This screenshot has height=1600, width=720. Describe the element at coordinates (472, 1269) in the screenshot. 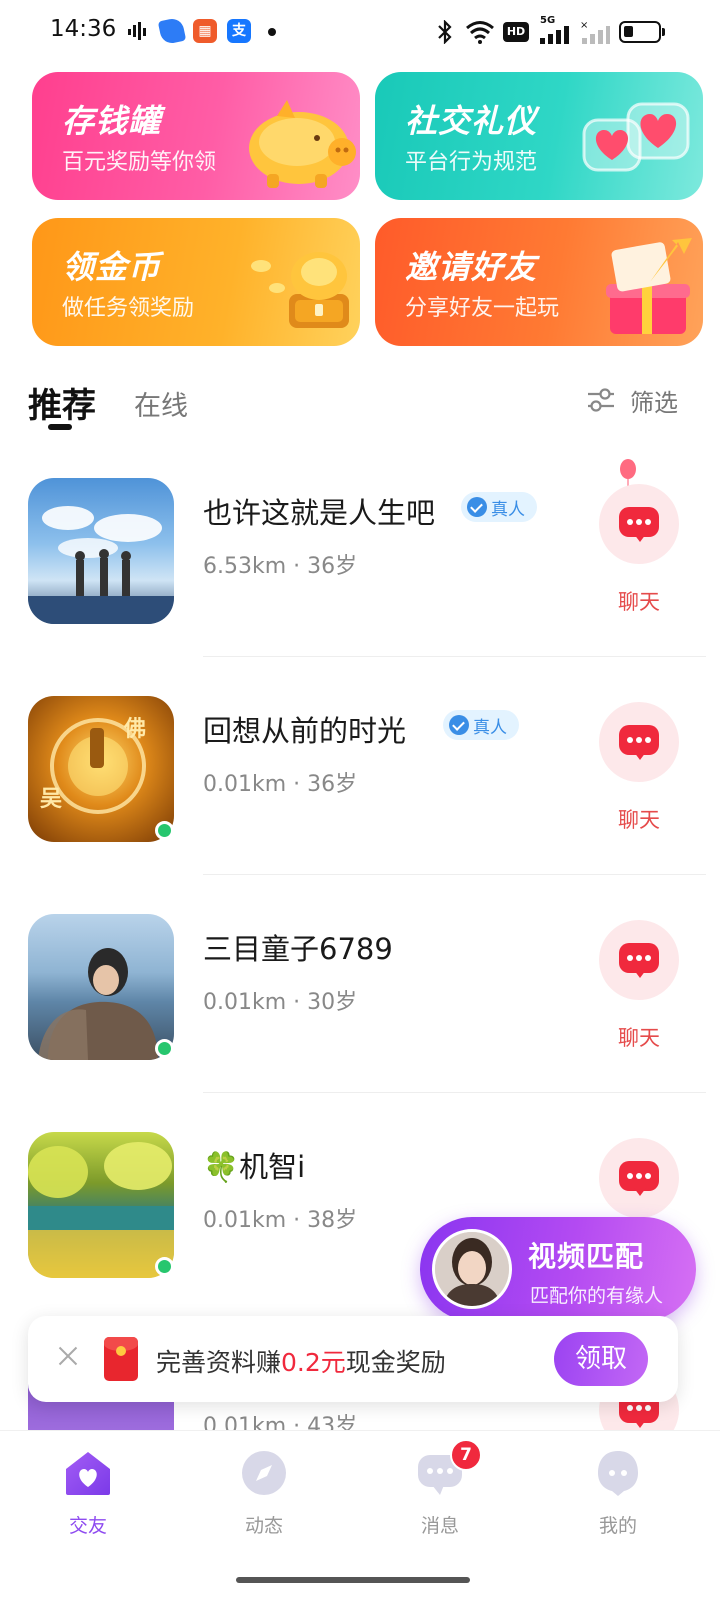

I see `video-match-avatar` at that location.